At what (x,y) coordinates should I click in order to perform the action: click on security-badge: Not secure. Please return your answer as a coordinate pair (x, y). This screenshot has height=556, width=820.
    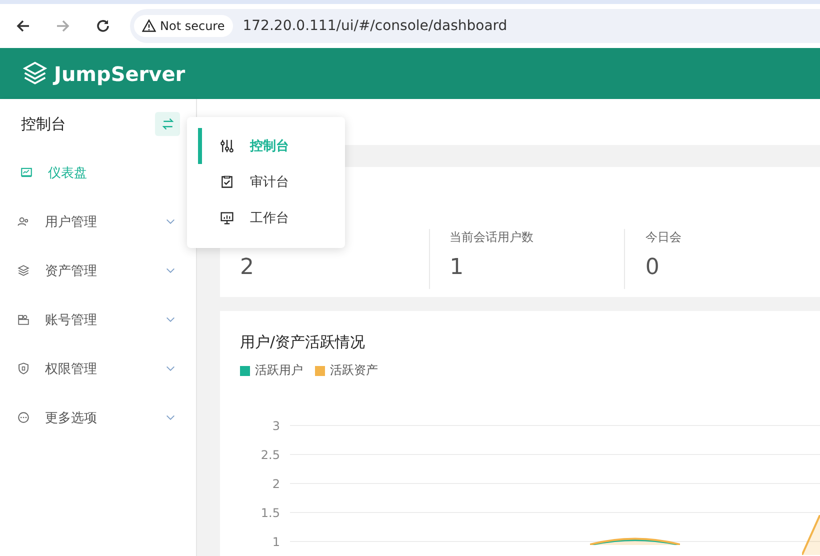
    Looking at the image, I should click on (183, 26).